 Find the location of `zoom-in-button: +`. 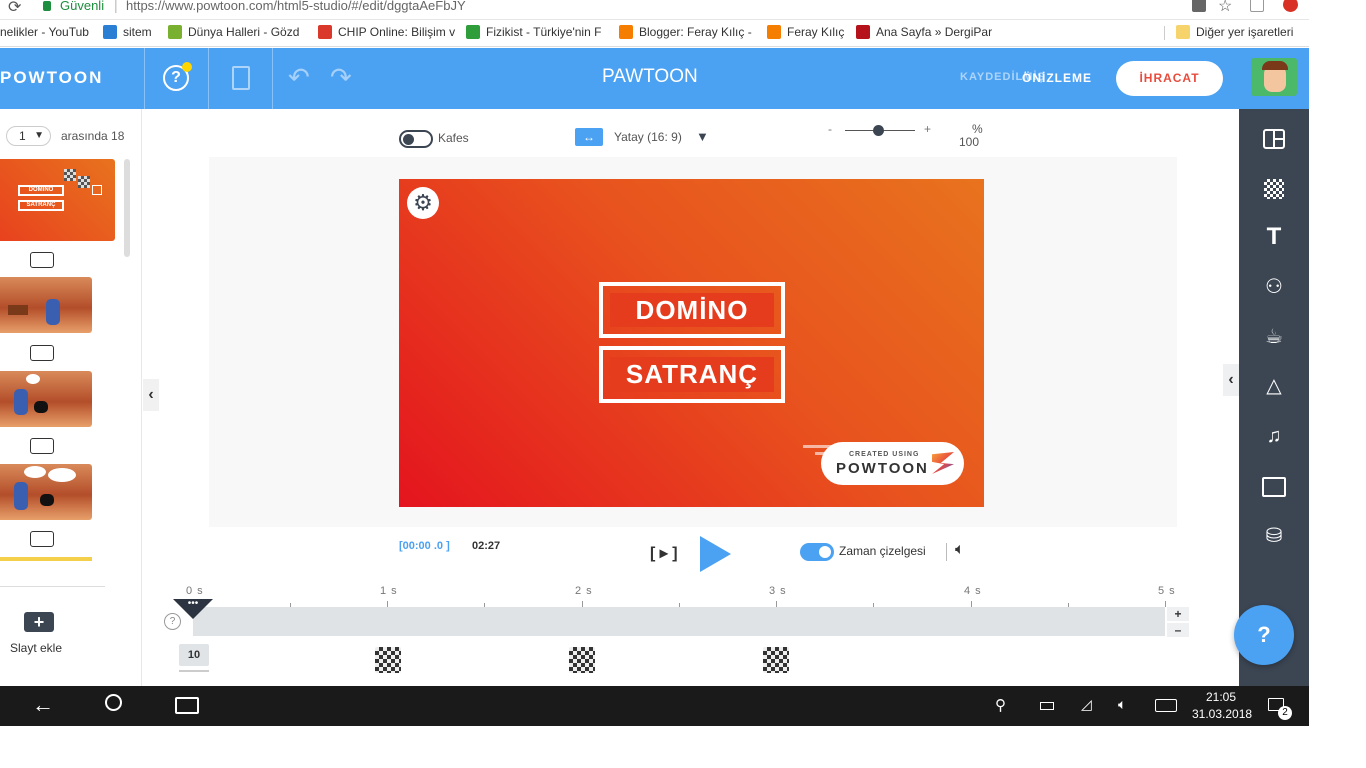

zoom-in-button: + is located at coordinates (927, 129).